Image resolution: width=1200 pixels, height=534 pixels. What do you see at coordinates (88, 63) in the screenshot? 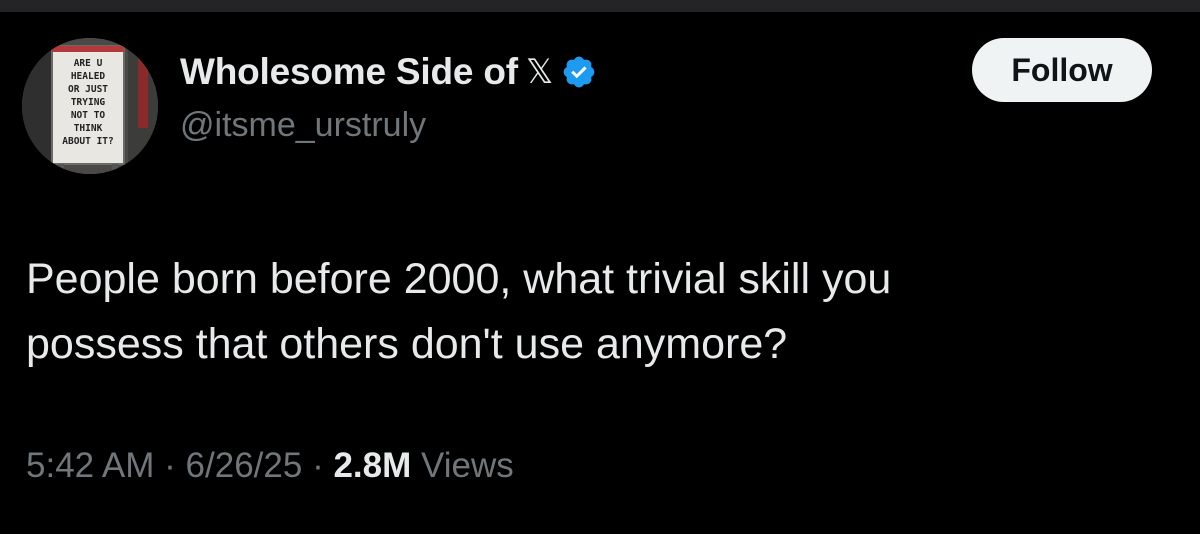
I see `avatar-sign-line: ARE U` at bounding box center [88, 63].